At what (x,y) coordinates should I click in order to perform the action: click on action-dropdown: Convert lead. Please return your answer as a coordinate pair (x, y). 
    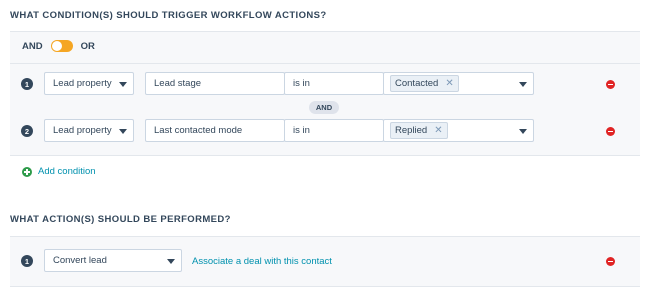
    Looking at the image, I should click on (113, 260).